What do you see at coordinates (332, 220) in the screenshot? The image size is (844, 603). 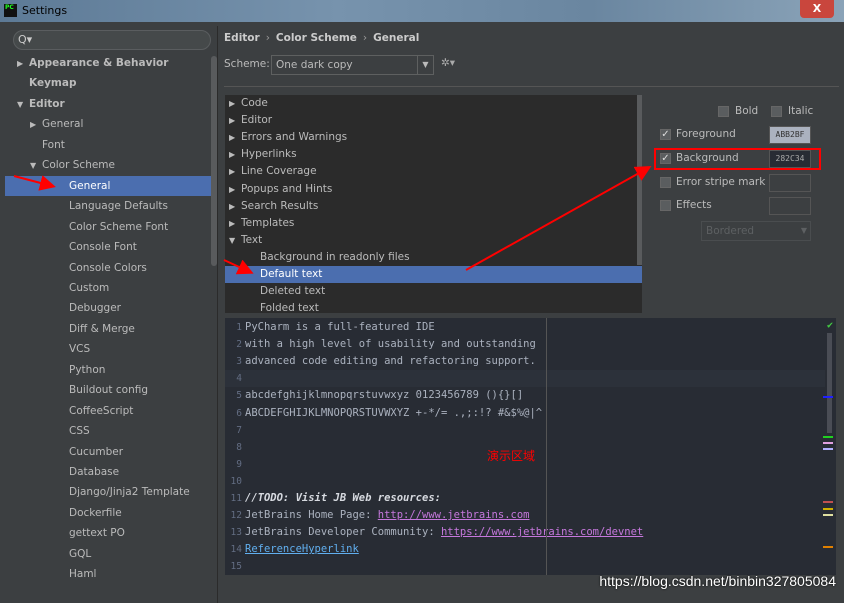 I see `annotation-arrows` at bounding box center [332, 220].